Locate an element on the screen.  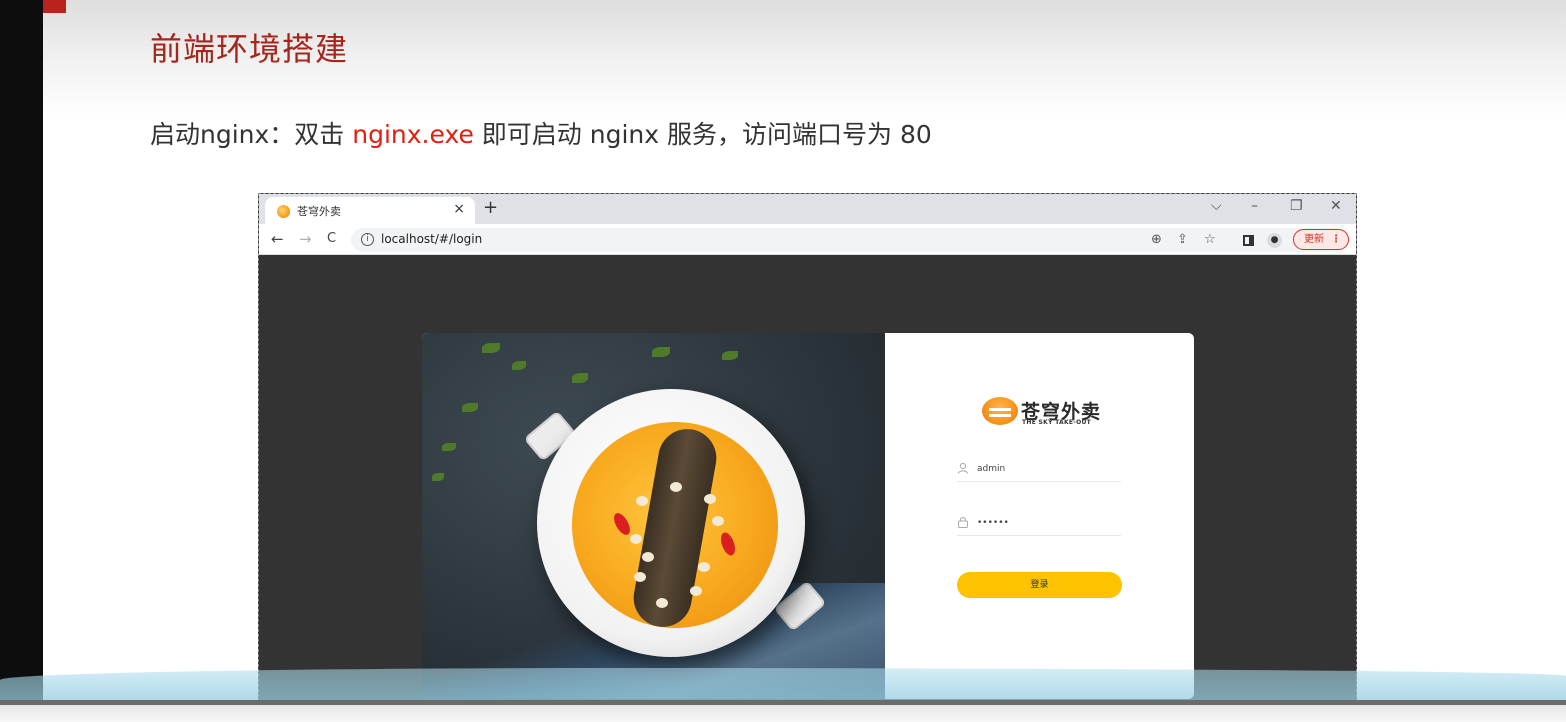
menu-dots-icon: ⋮ is located at coordinates (1336, 239).